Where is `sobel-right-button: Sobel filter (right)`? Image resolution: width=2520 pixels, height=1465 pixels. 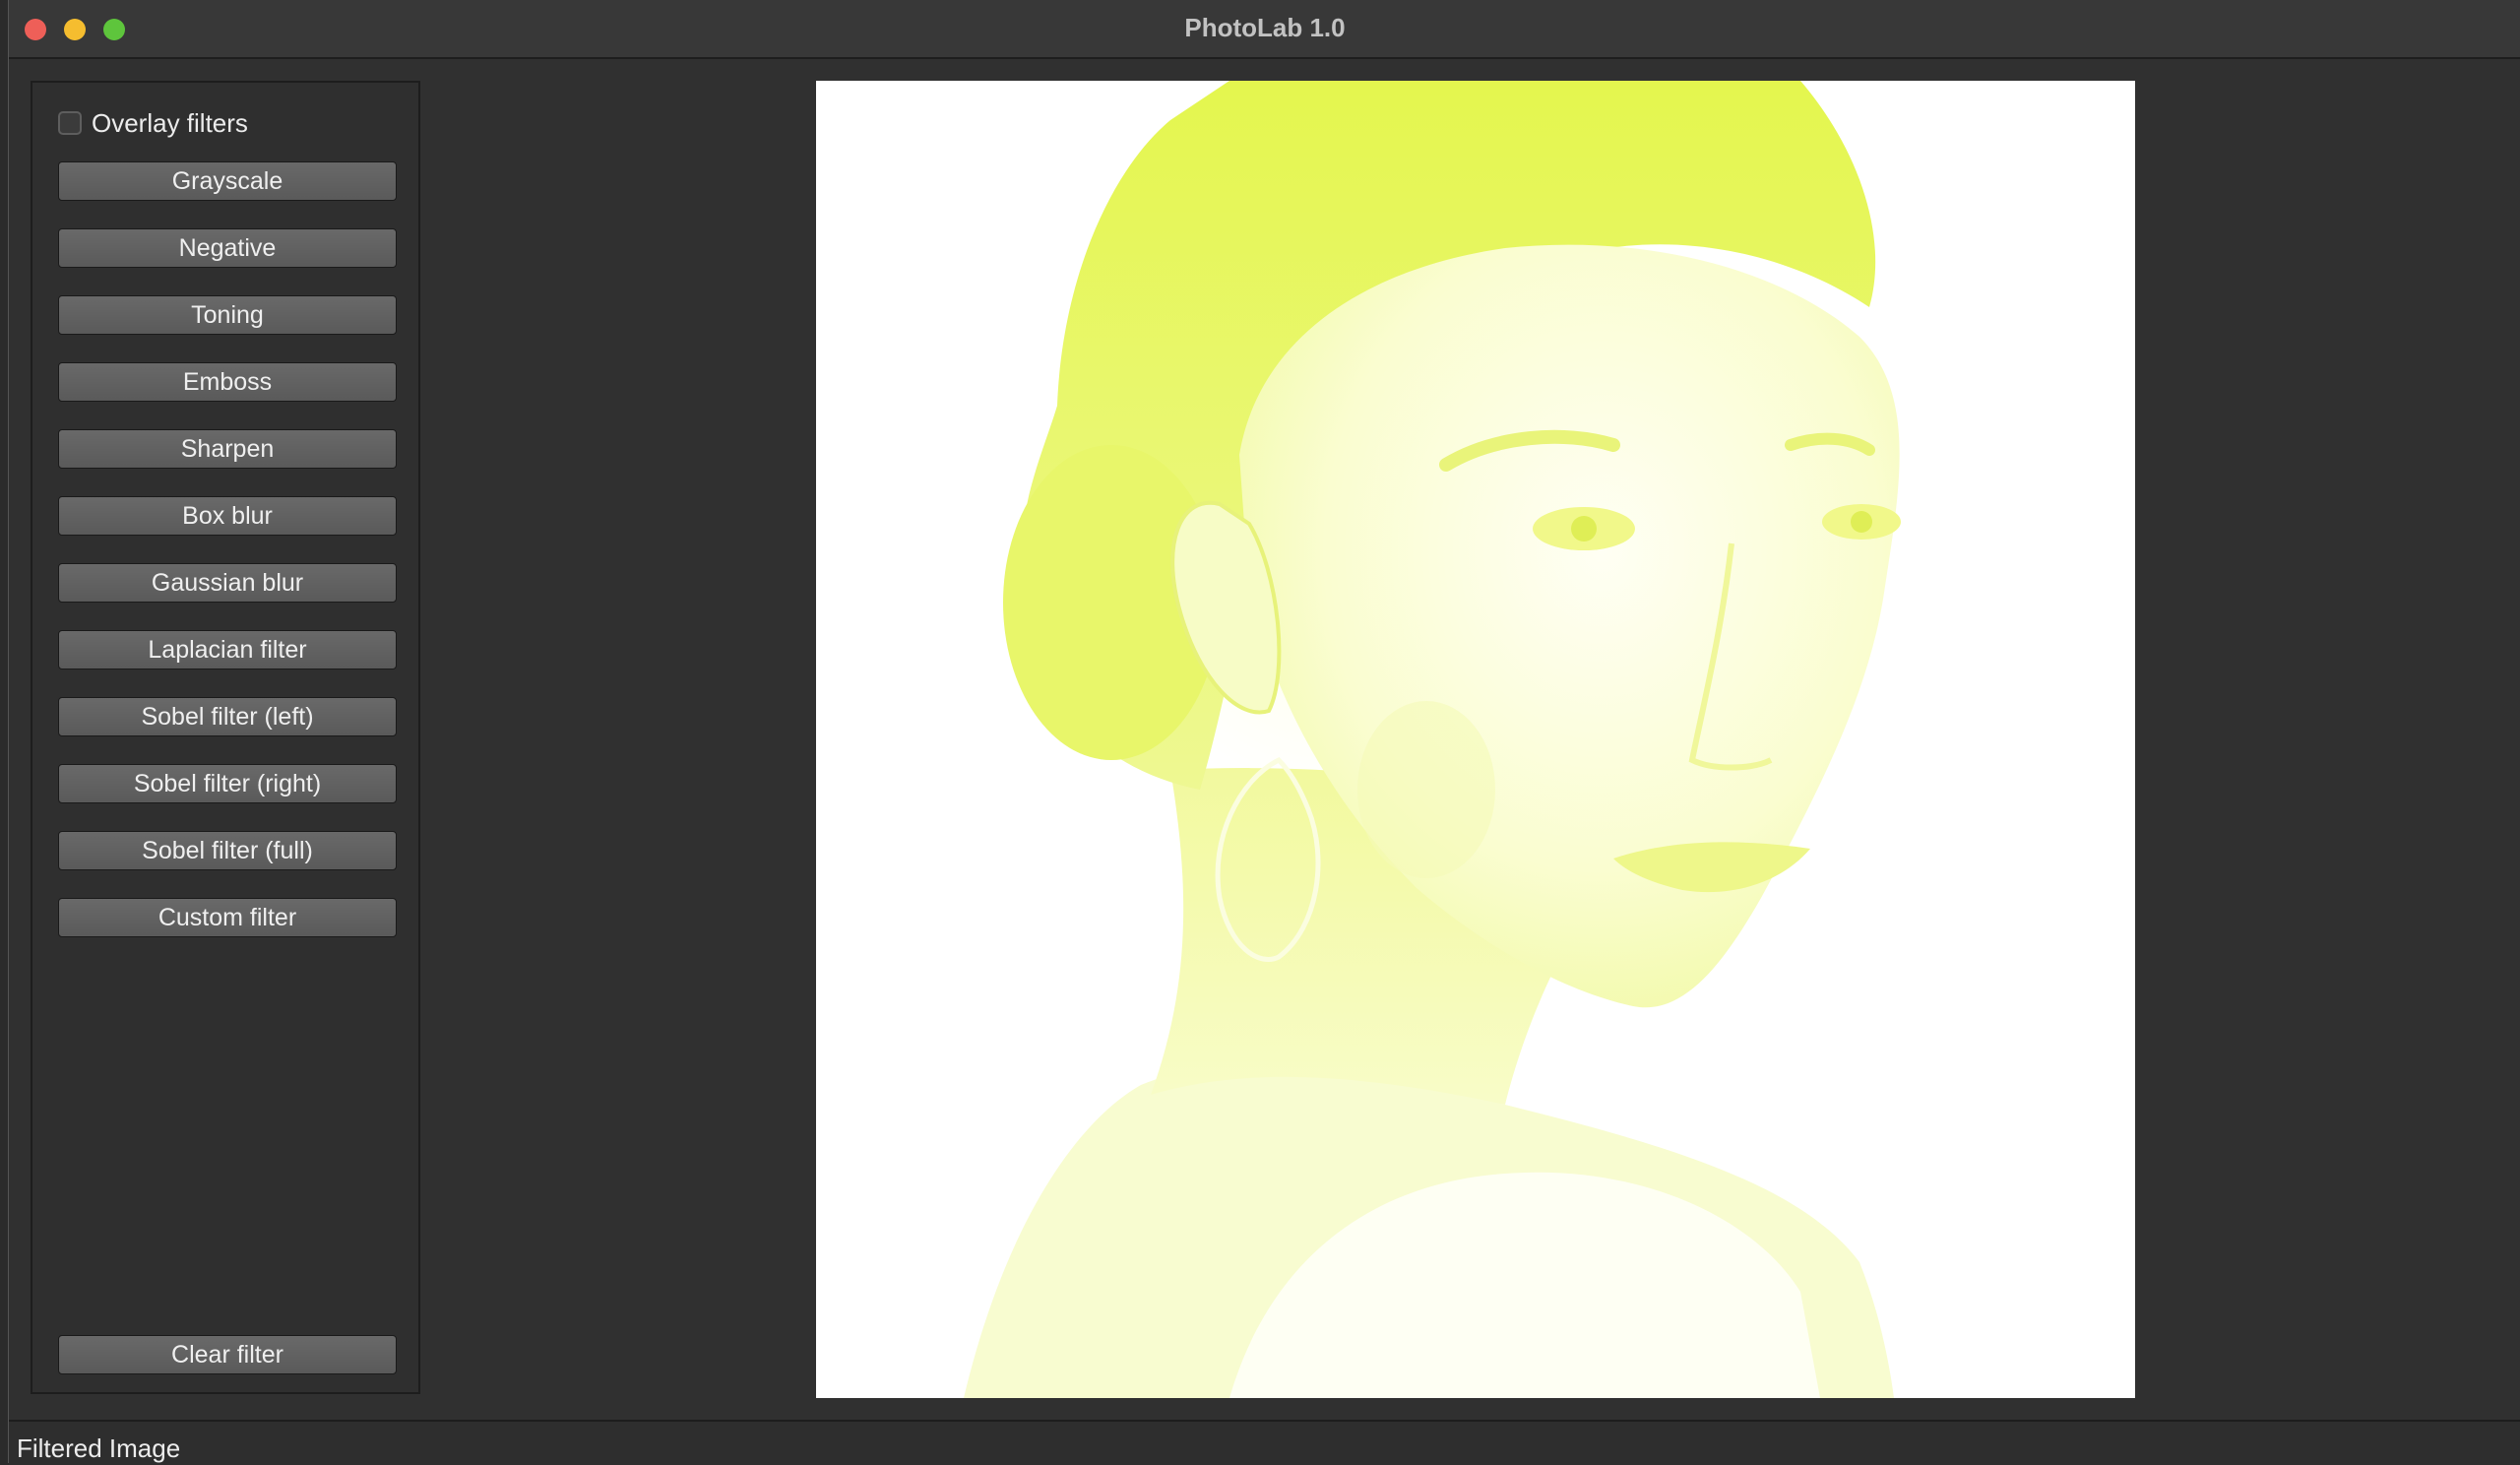 sobel-right-button: Sobel filter (right) is located at coordinates (227, 784).